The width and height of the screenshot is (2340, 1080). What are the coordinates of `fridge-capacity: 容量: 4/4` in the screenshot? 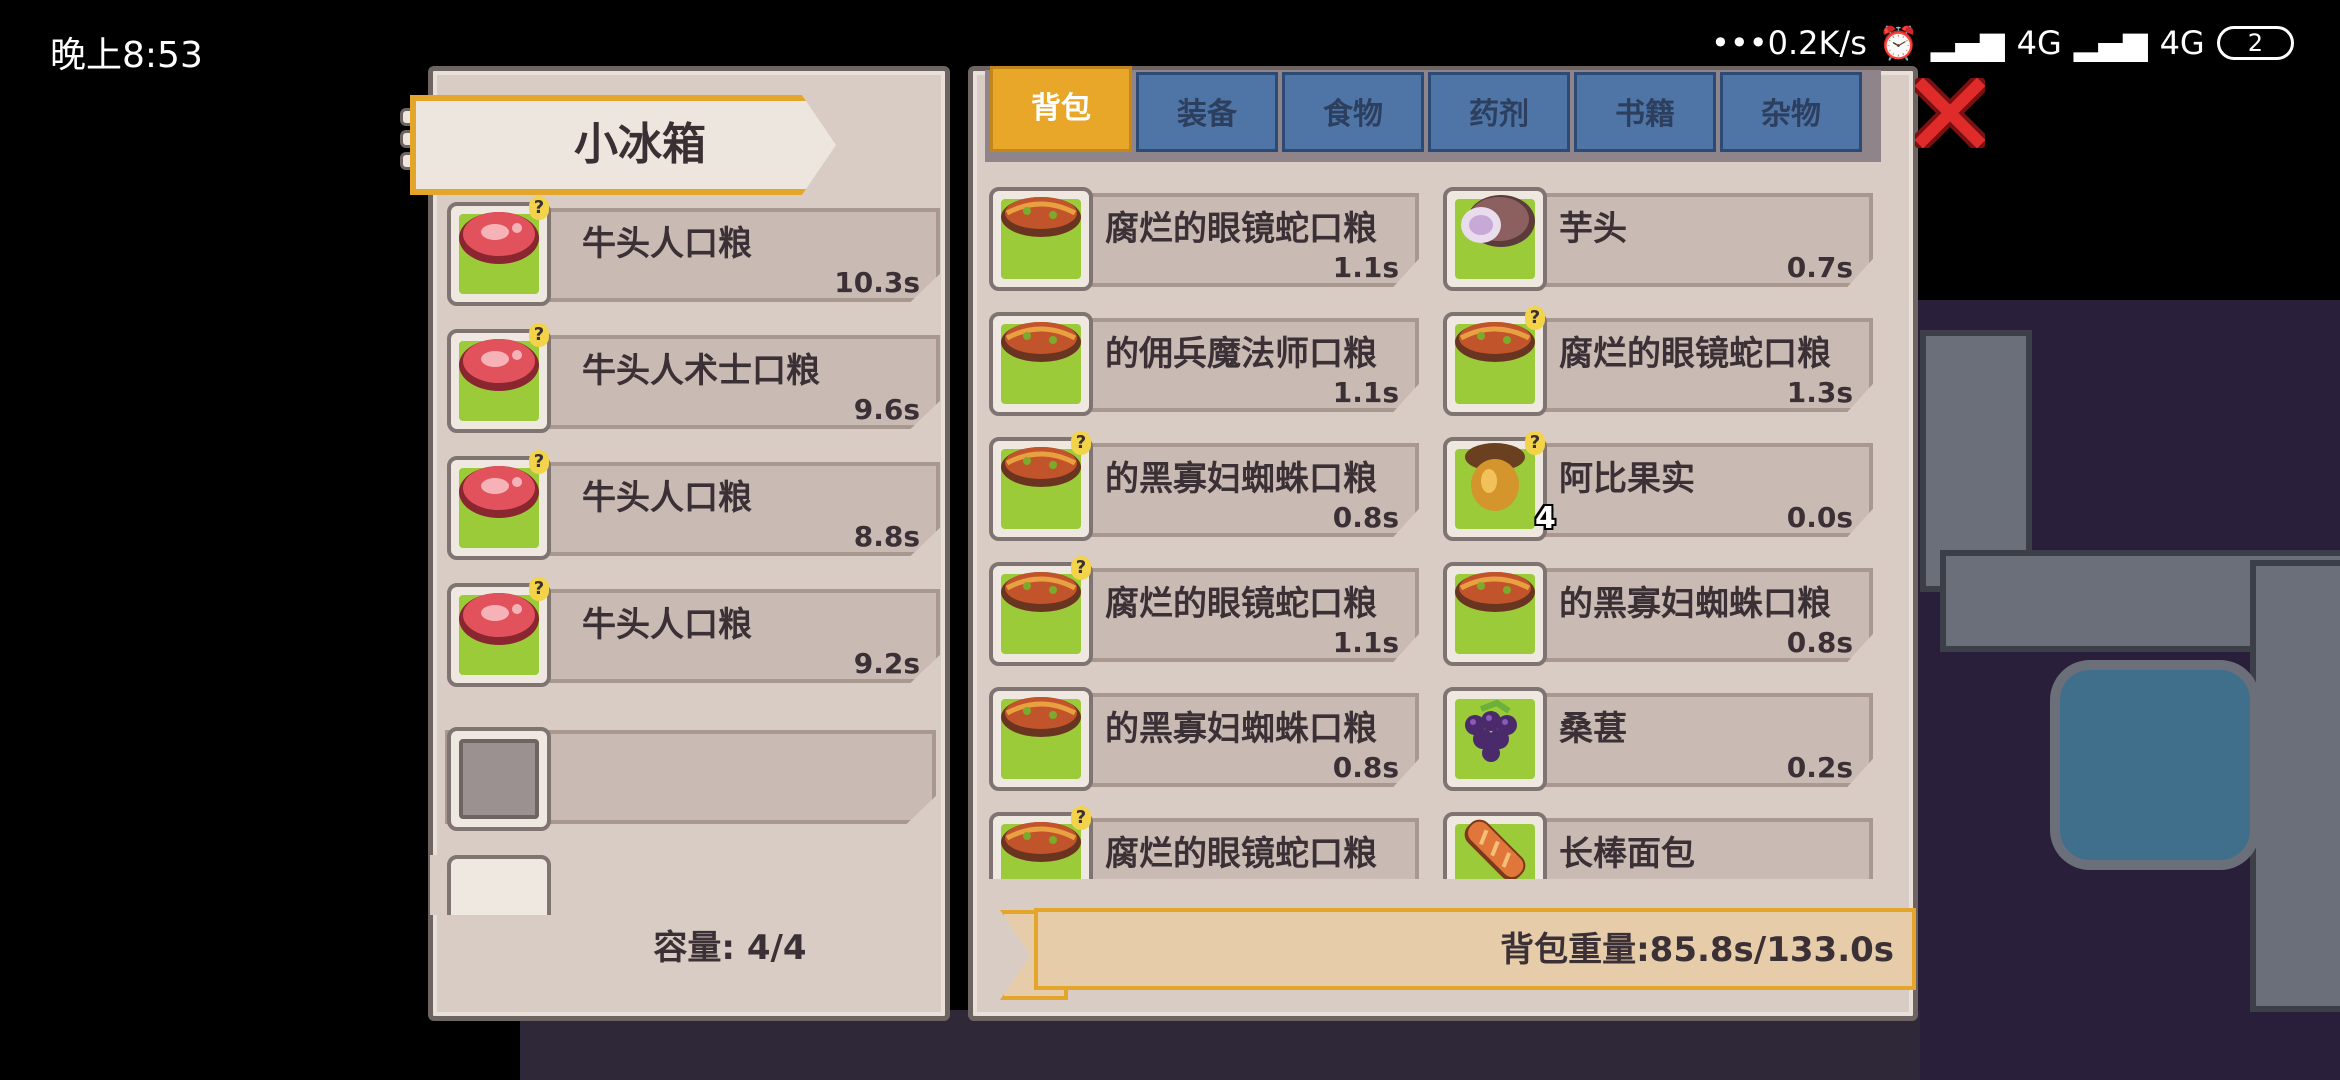 It's located at (730, 948).